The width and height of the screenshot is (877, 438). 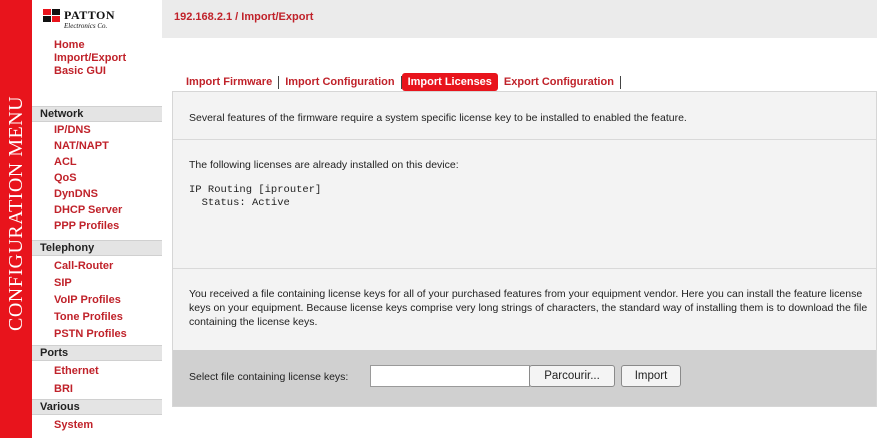 What do you see at coordinates (63, 283) in the screenshot?
I see `sidebar-item-sip: SIP` at bounding box center [63, 283].